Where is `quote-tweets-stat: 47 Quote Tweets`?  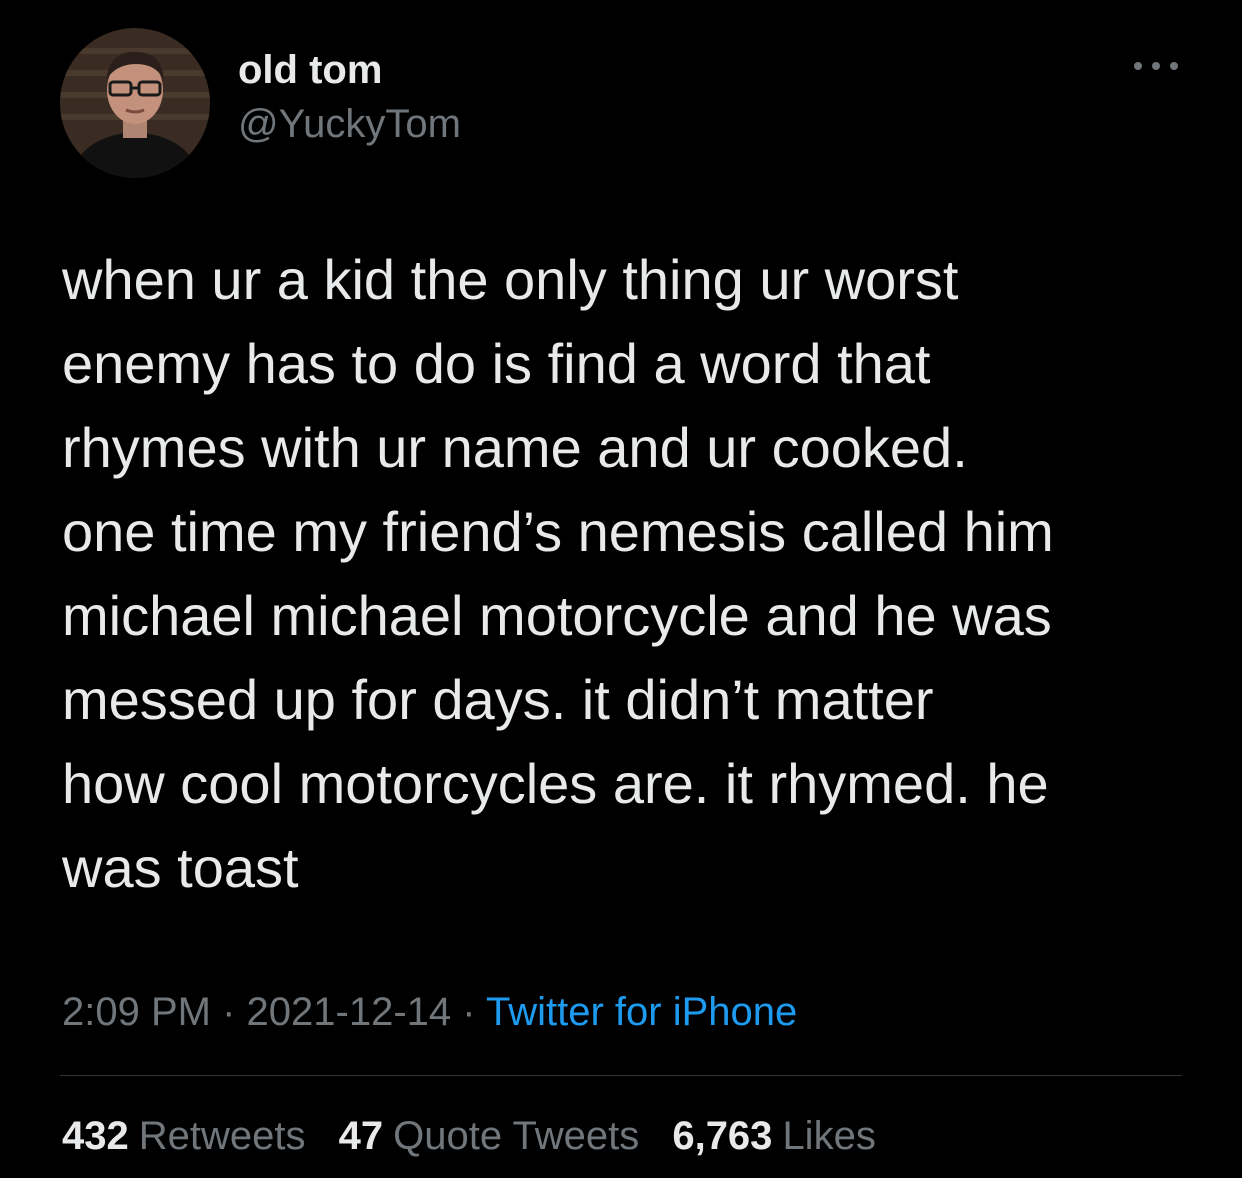
quote-tweets-stat: 47 Quote Tweets is located at coordinates (489, 1136).